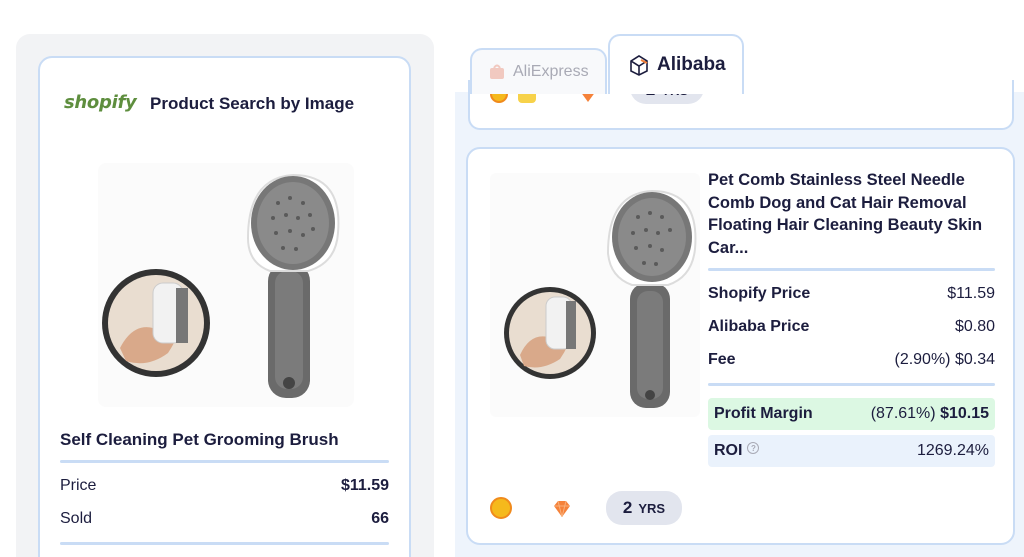 The height and width of the screenshot is (557, 1024). I want to click on shopify-logo: shopify, so click(100, 102).